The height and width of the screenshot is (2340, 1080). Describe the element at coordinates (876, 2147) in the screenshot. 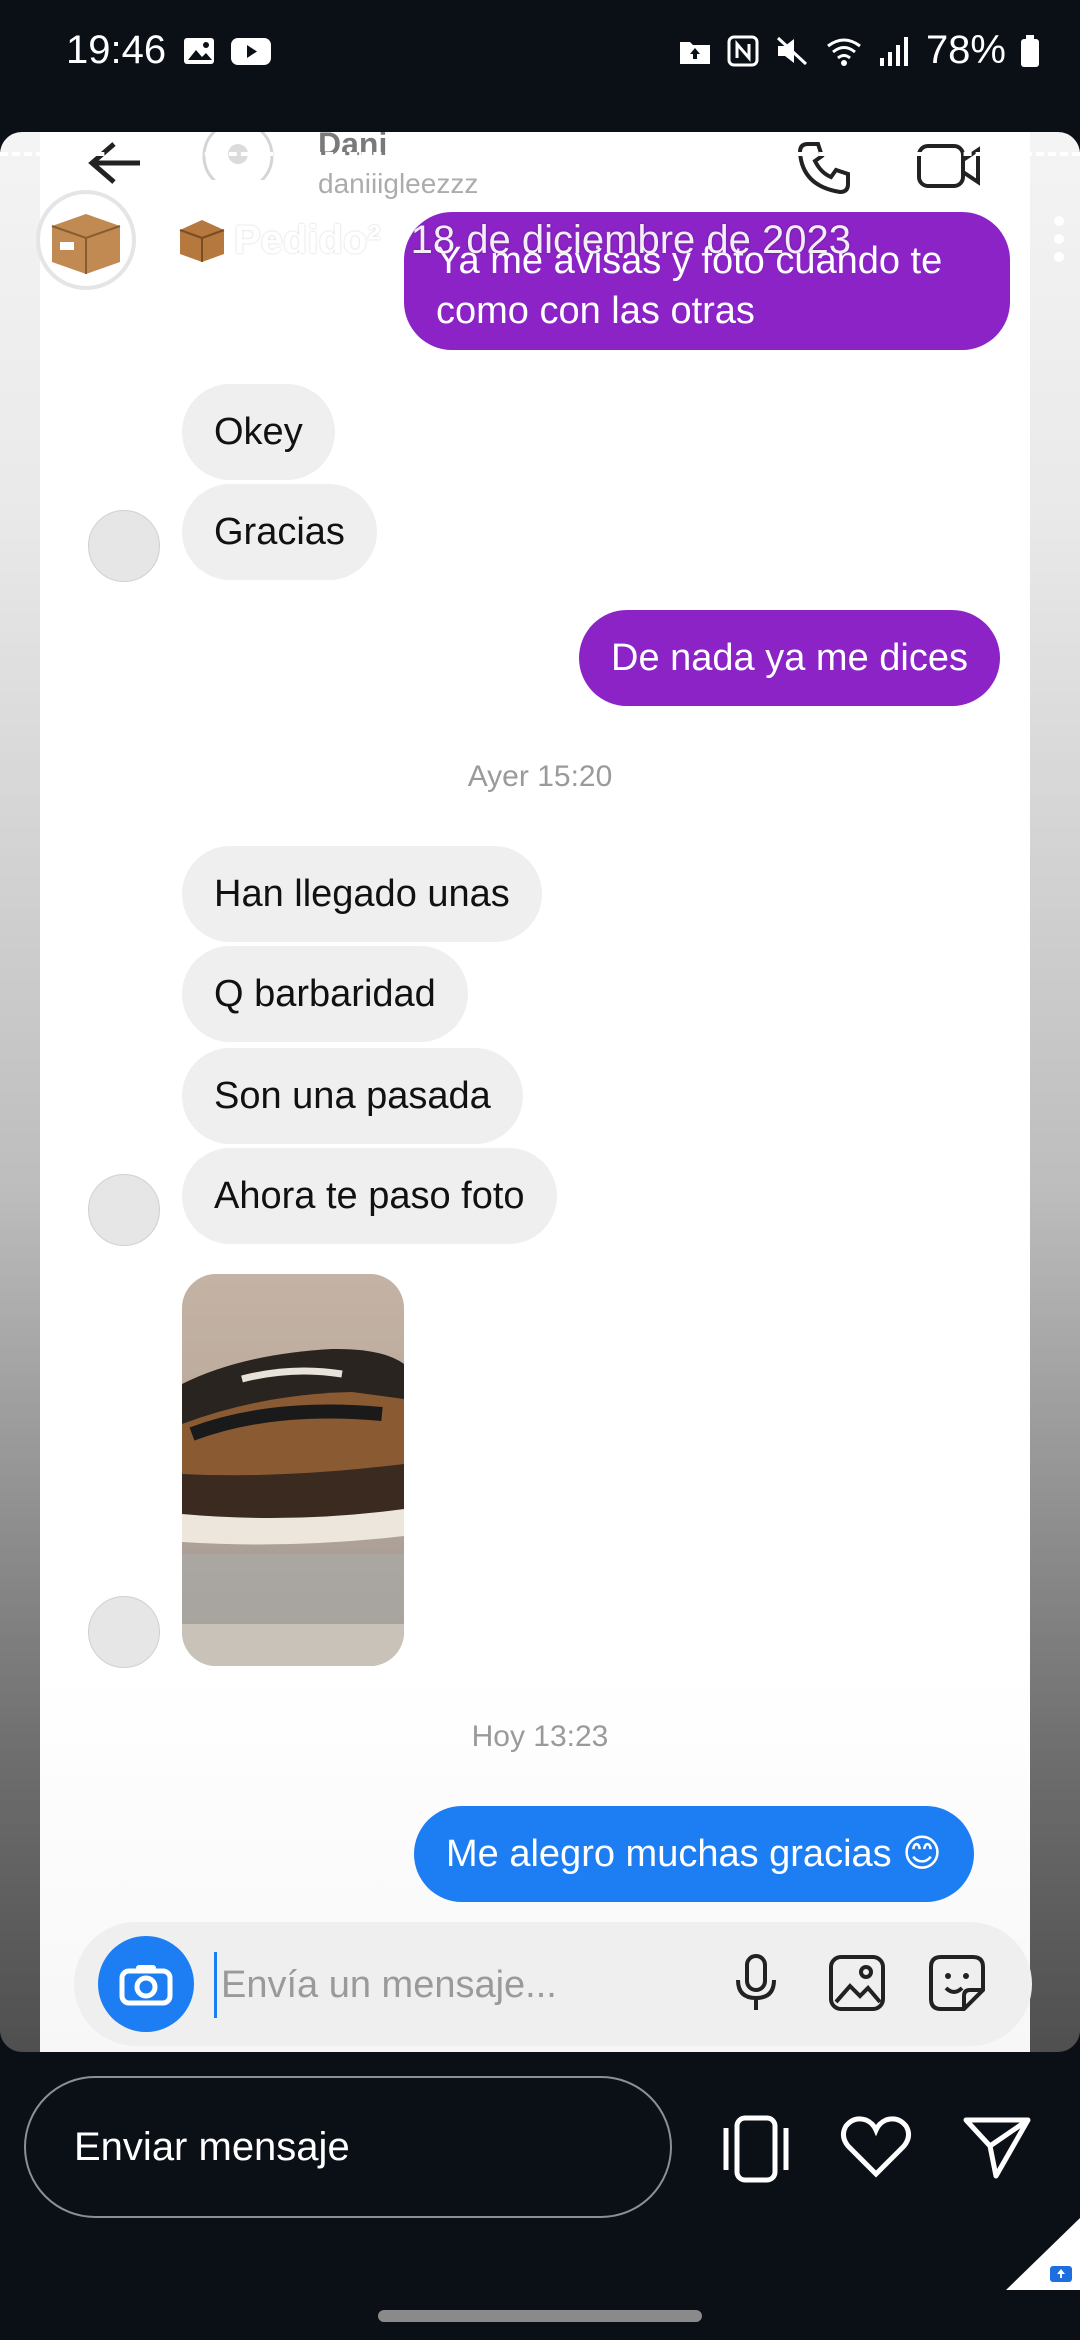

I see `heart-icon` at that location.